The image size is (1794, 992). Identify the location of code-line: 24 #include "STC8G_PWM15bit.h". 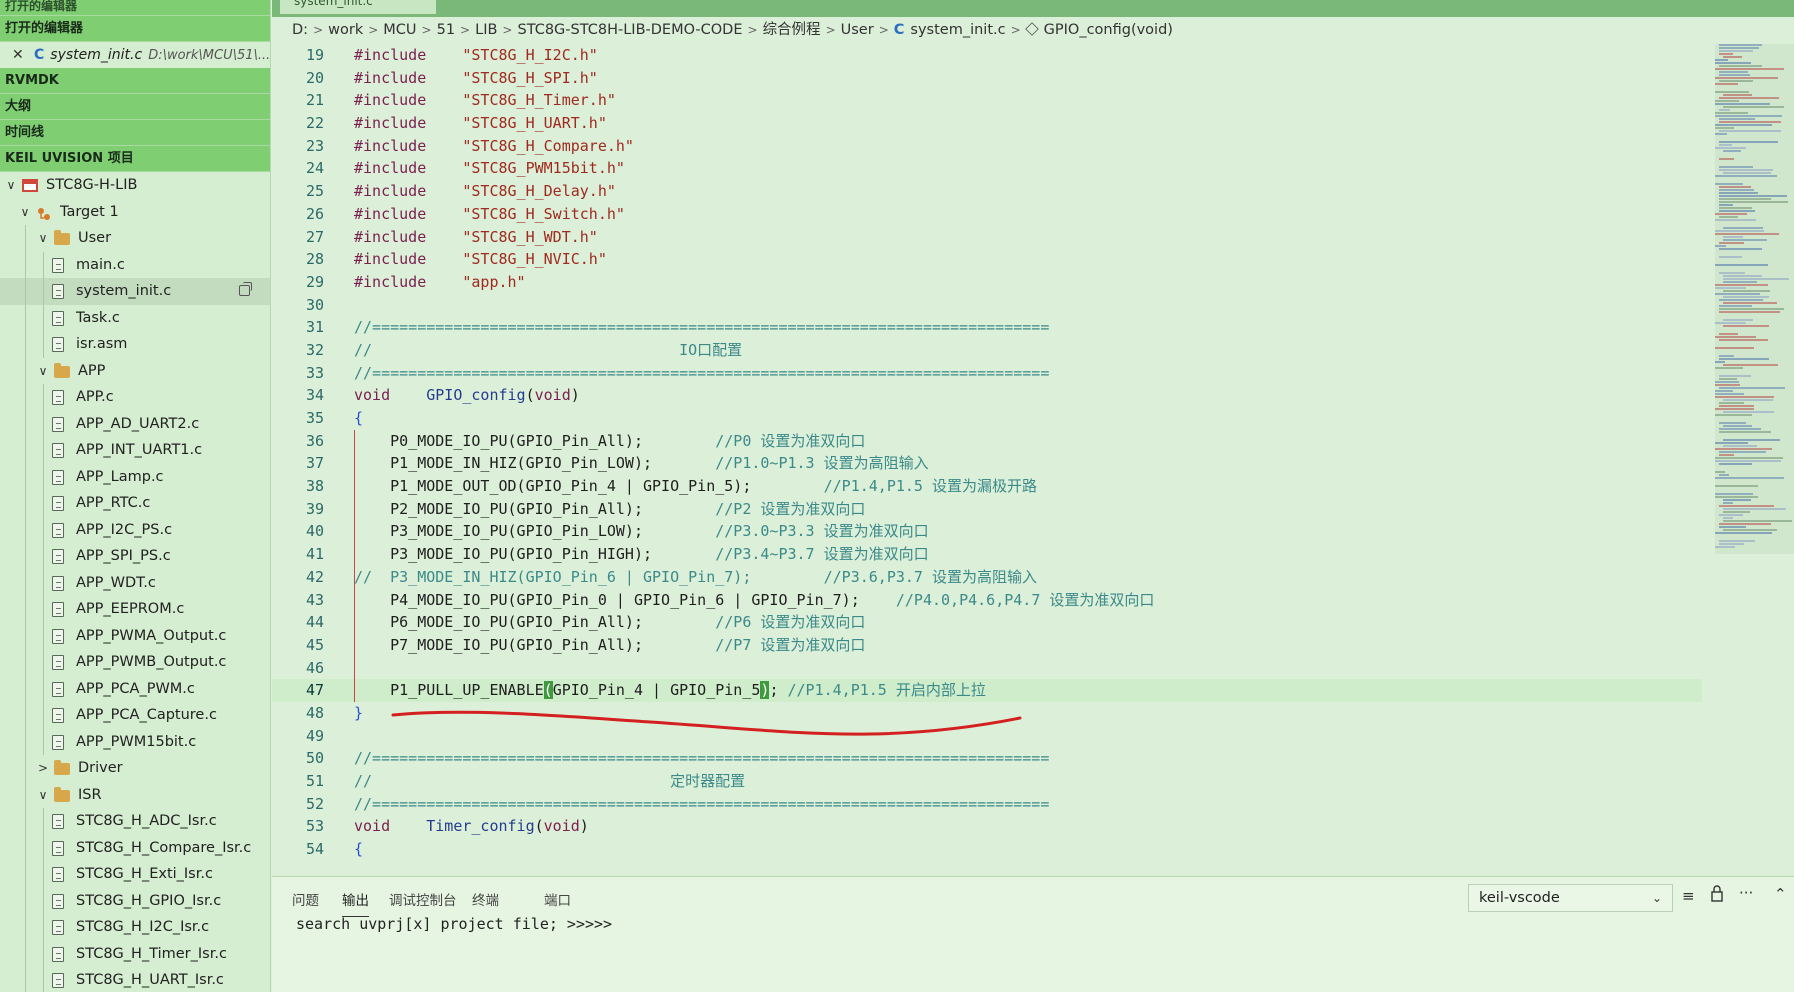
(987, 168).